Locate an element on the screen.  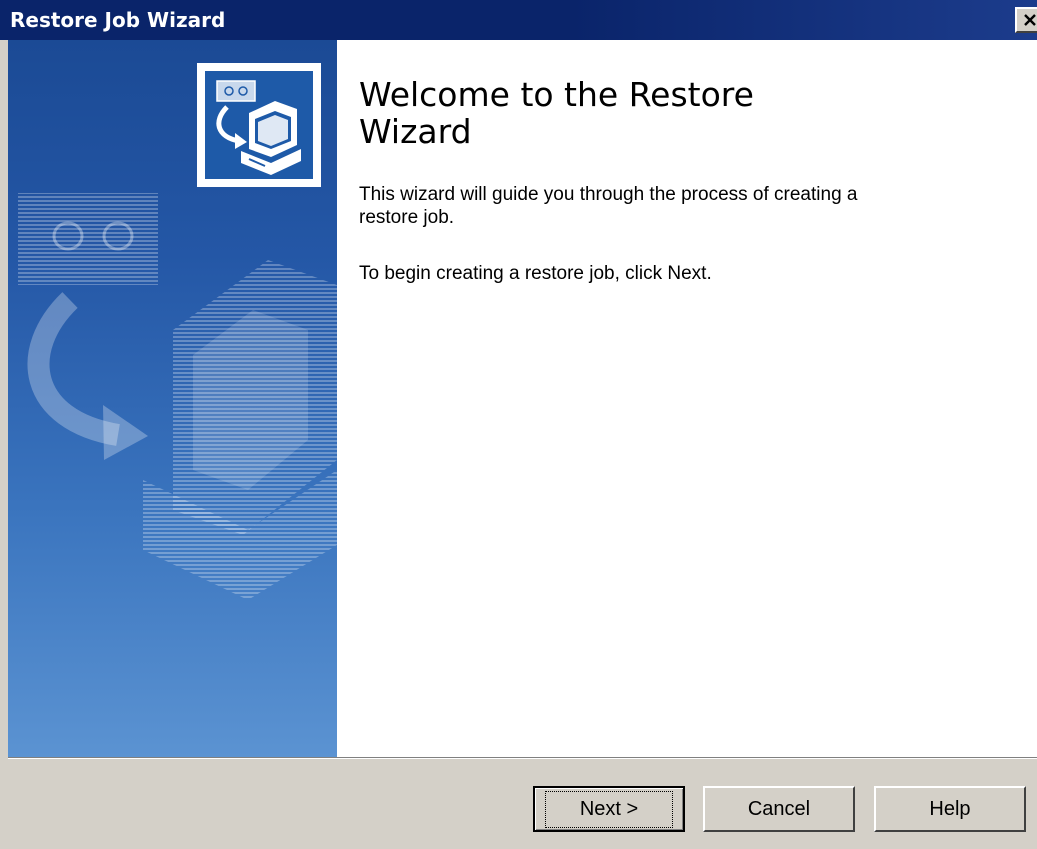
close-icon is located at coordinates (1030, 20).